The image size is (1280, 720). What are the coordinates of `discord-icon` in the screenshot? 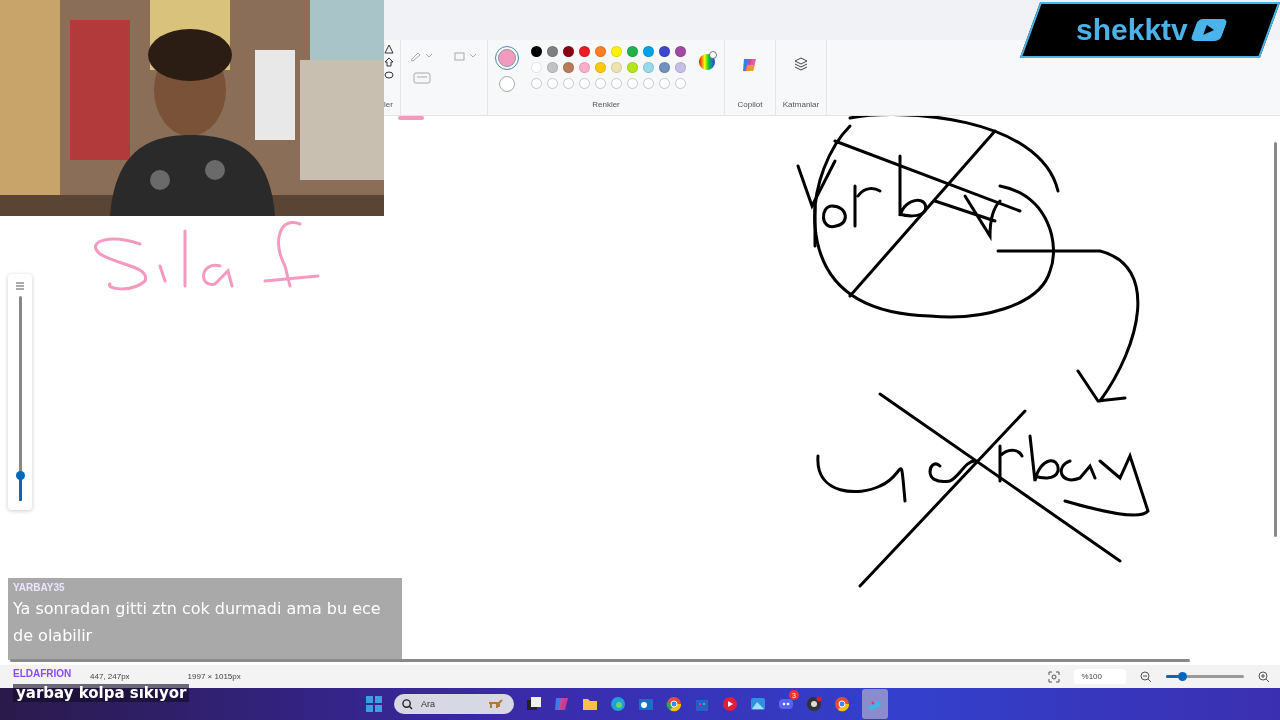 It's located at (786, 704).